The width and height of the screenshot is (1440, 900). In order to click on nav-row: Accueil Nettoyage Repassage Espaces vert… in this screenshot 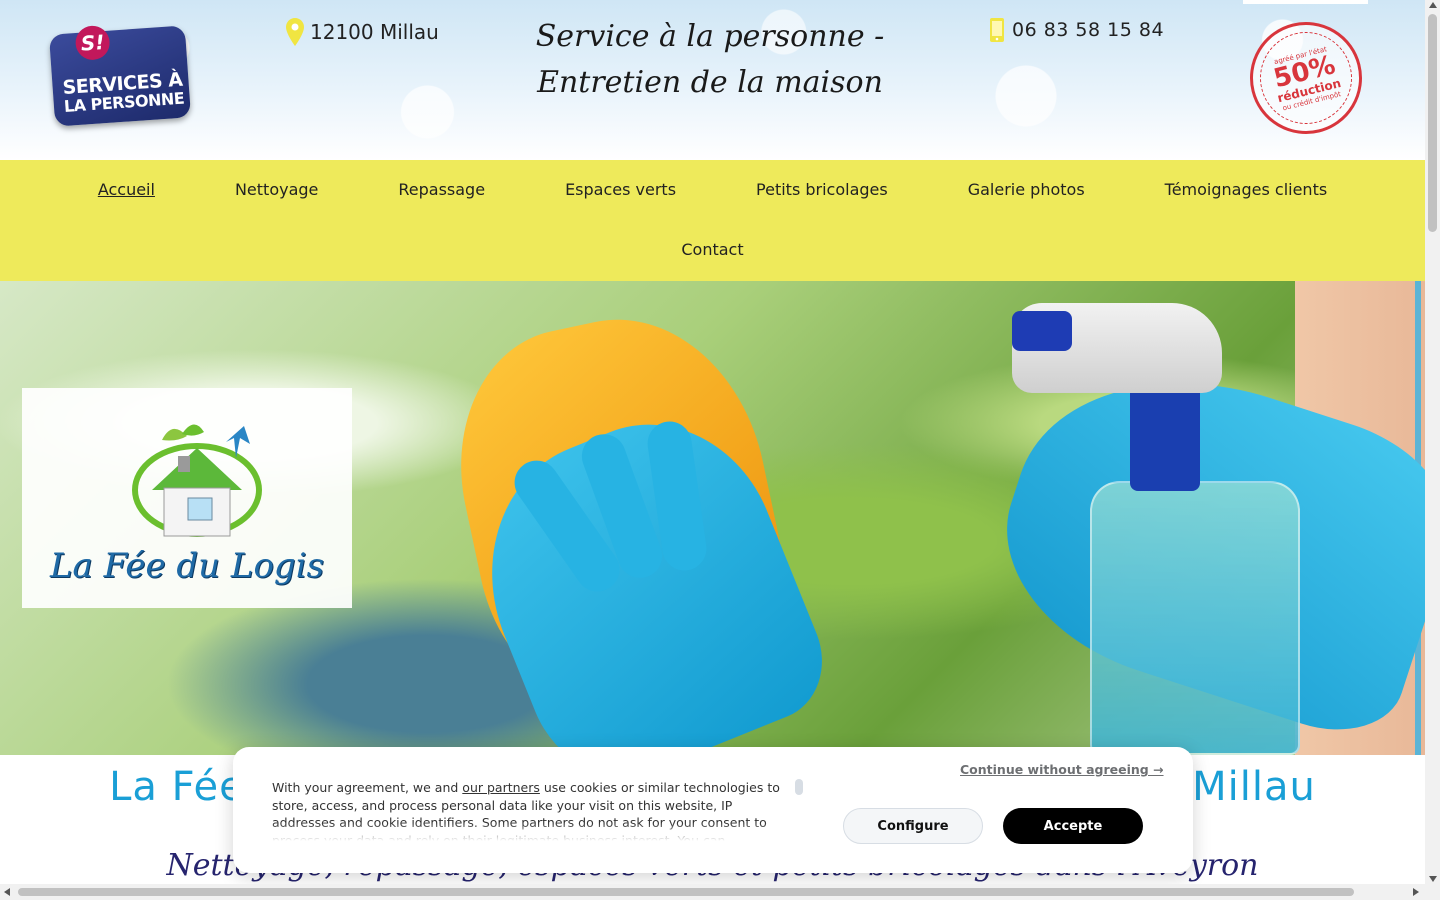, I will do `click(712, 189)`.